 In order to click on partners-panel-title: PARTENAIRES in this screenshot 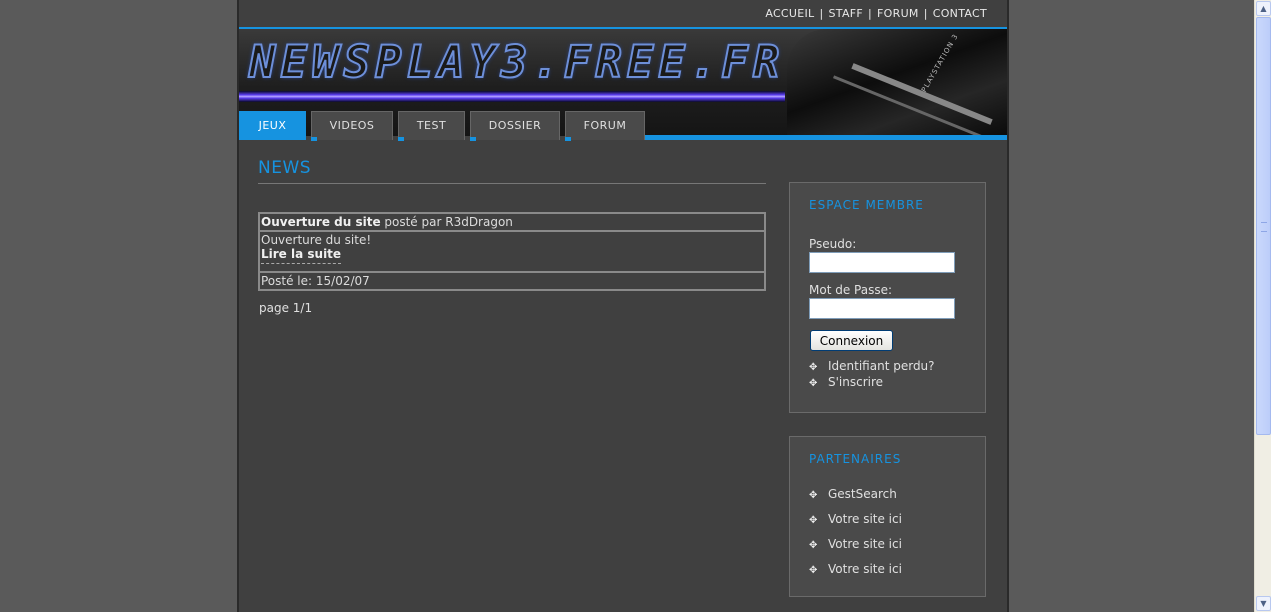, I will do `click(855, 459)`.